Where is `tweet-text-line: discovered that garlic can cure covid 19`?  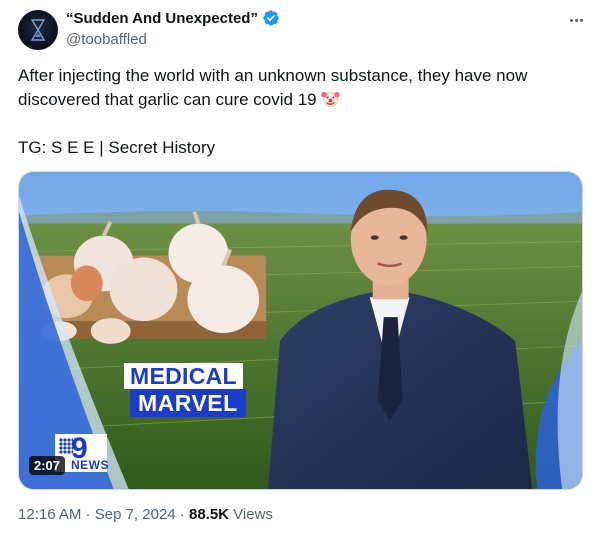
tweet-text-line: discovered that garlic can cure covid 19 is located at coordinates (167, 99).